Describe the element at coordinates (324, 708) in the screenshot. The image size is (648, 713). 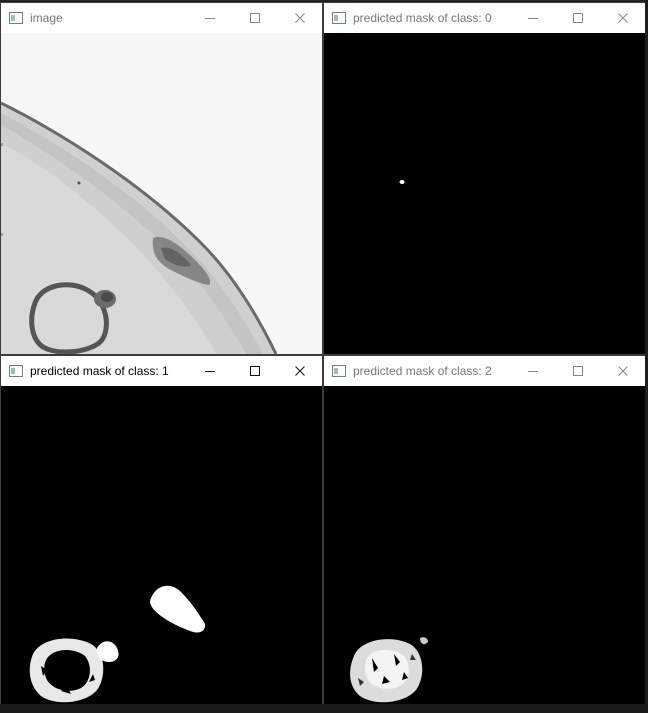
I see `taskbar-strip` at that location.